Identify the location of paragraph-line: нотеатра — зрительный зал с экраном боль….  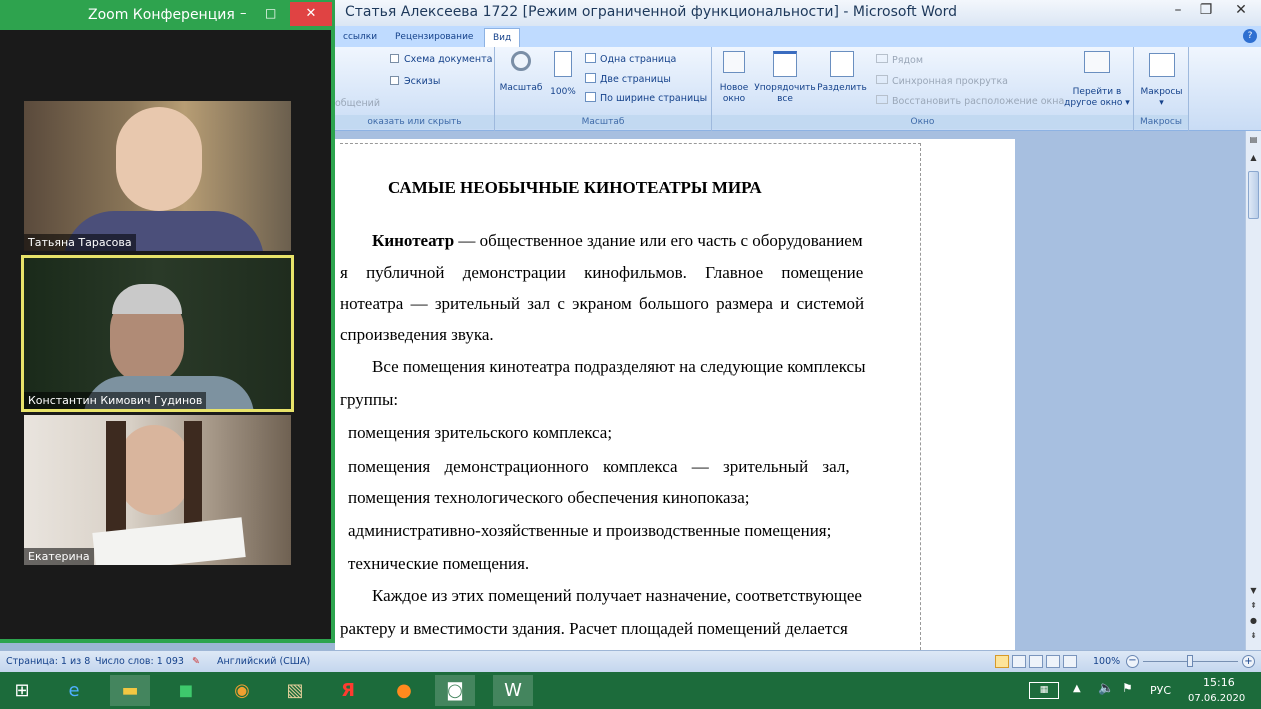
(602, 303).